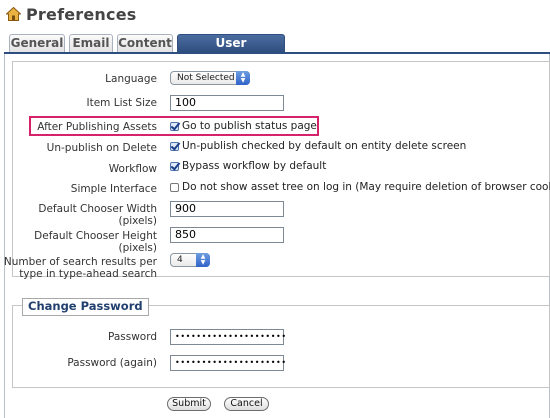 The image size is (550, 418). I want to click on language-label: Language, so click(131, 79).